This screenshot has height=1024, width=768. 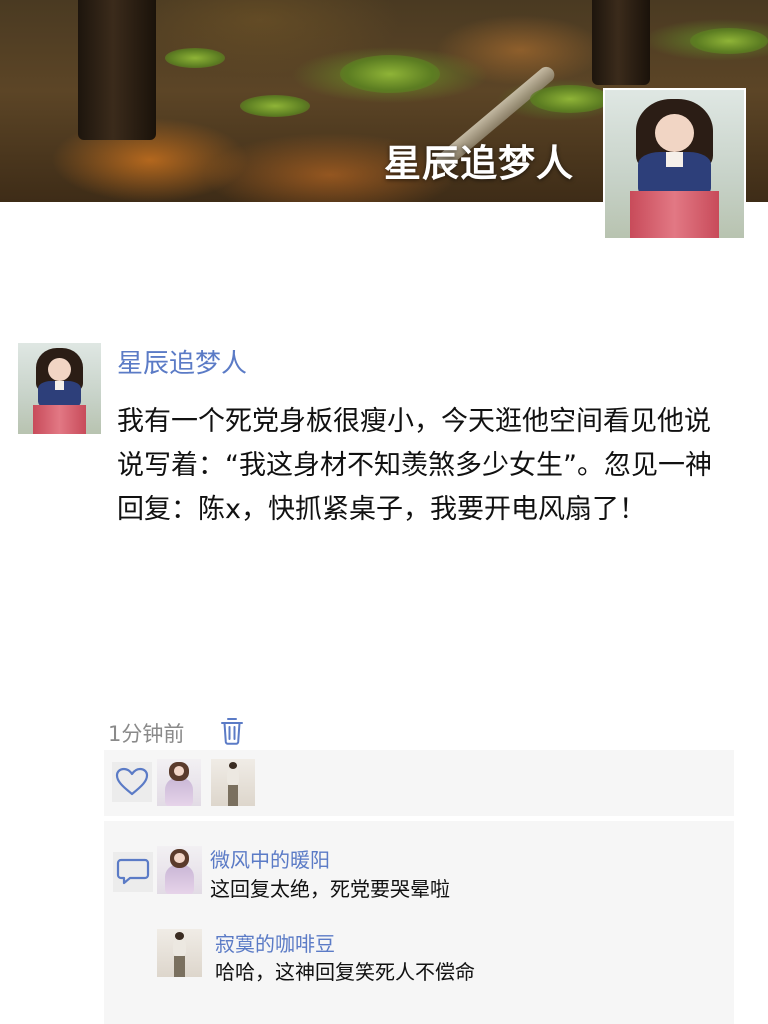 I want to click on profile-avatar, so click(x=674, y=164).